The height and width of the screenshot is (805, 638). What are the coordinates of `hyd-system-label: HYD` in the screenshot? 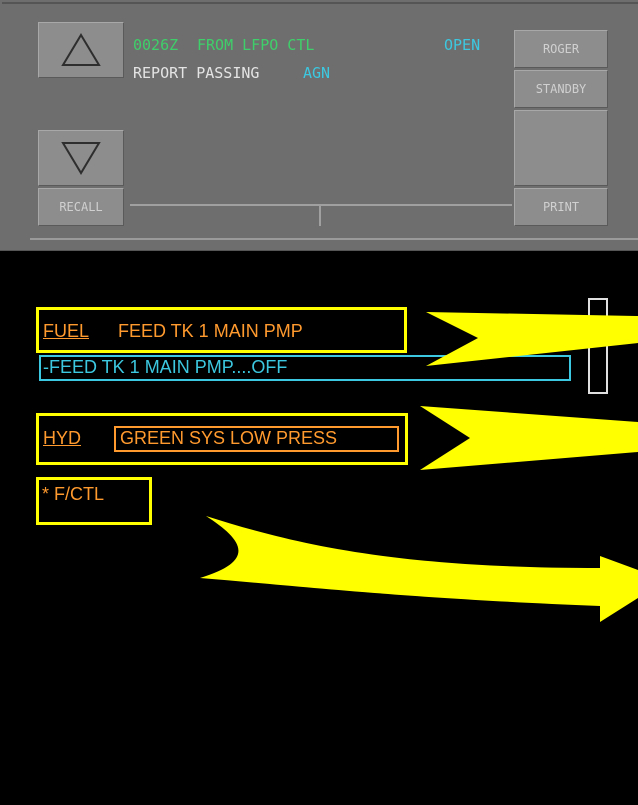 It's located at (62, 438).